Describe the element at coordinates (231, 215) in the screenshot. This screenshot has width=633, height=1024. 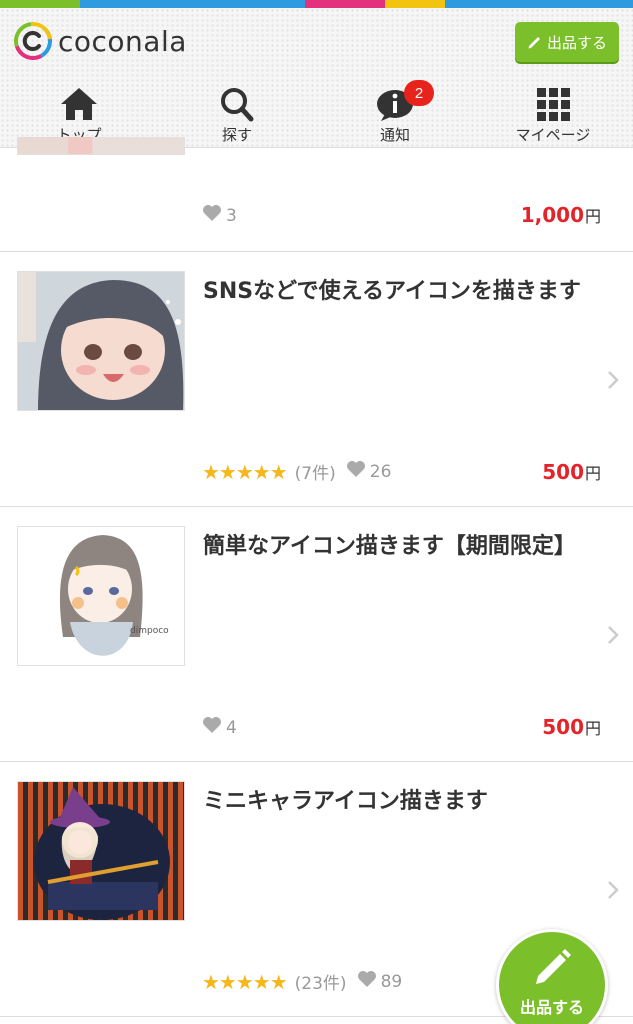
I see `like-count: 3` at that location.